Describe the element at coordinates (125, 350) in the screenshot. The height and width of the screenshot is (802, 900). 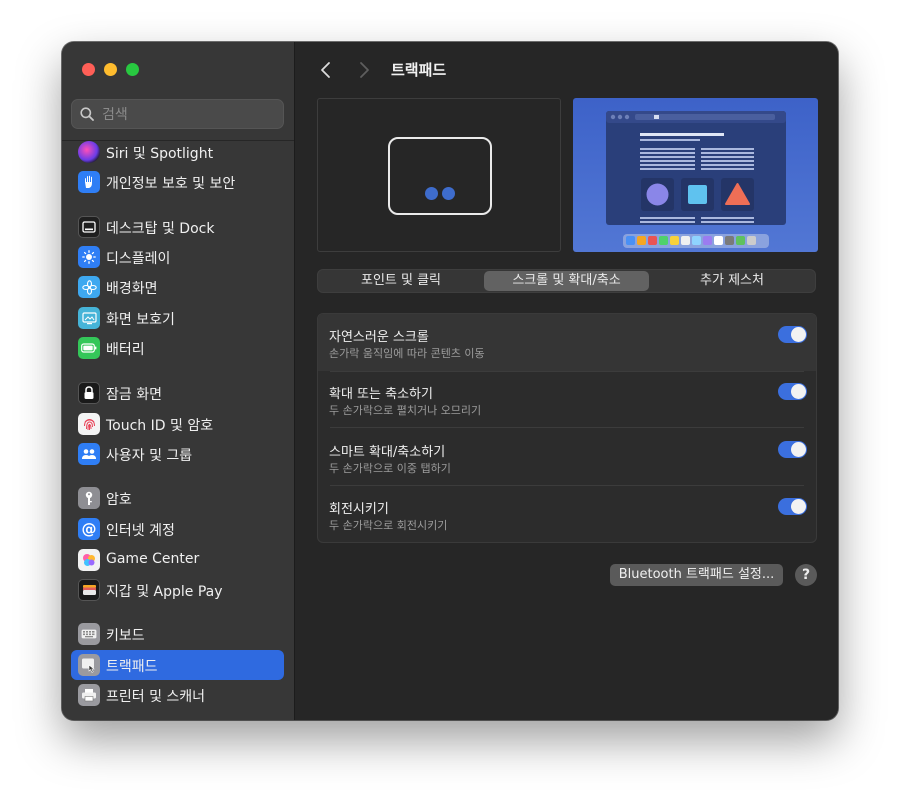
I see `sidebar-item-label: 배터리` at that location.